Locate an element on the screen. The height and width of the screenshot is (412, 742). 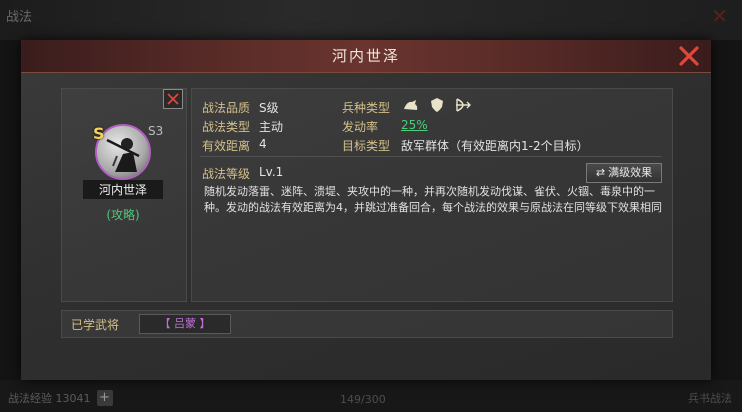
dialog-title: 河内世泽 is located at coordinates (365, 56).